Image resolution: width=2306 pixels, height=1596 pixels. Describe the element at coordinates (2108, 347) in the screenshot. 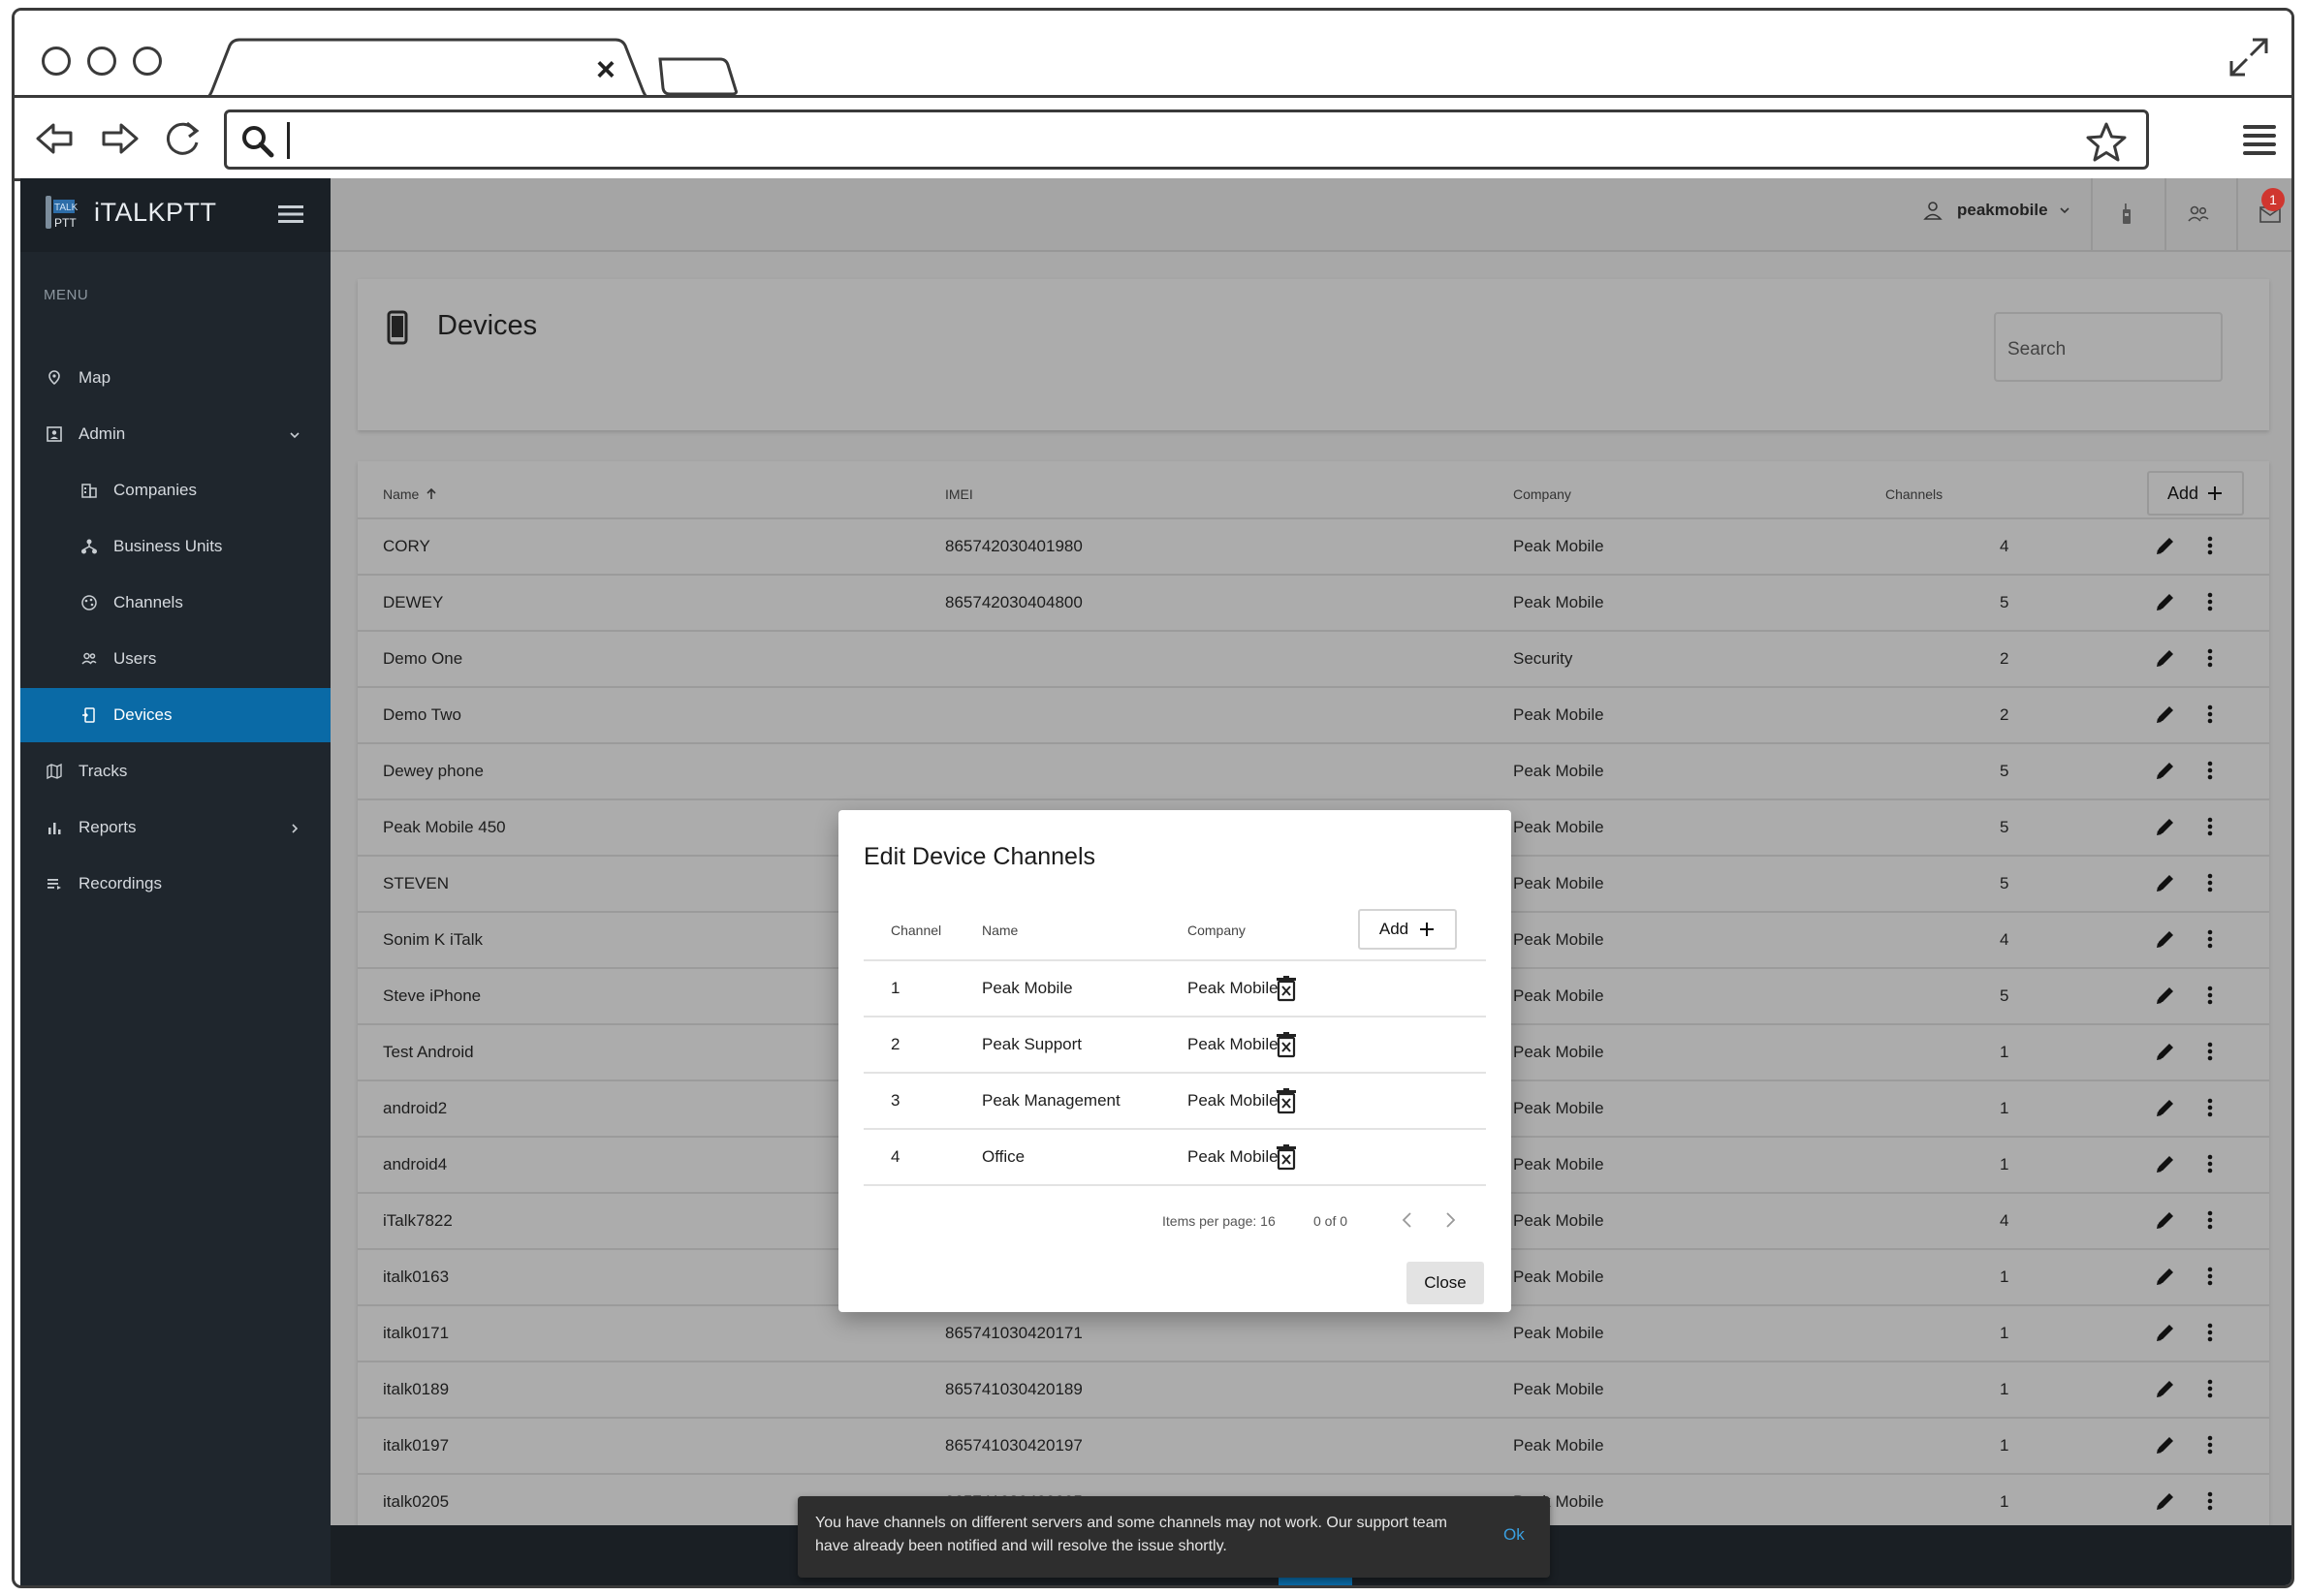

I see `search-input: Search` at that location.